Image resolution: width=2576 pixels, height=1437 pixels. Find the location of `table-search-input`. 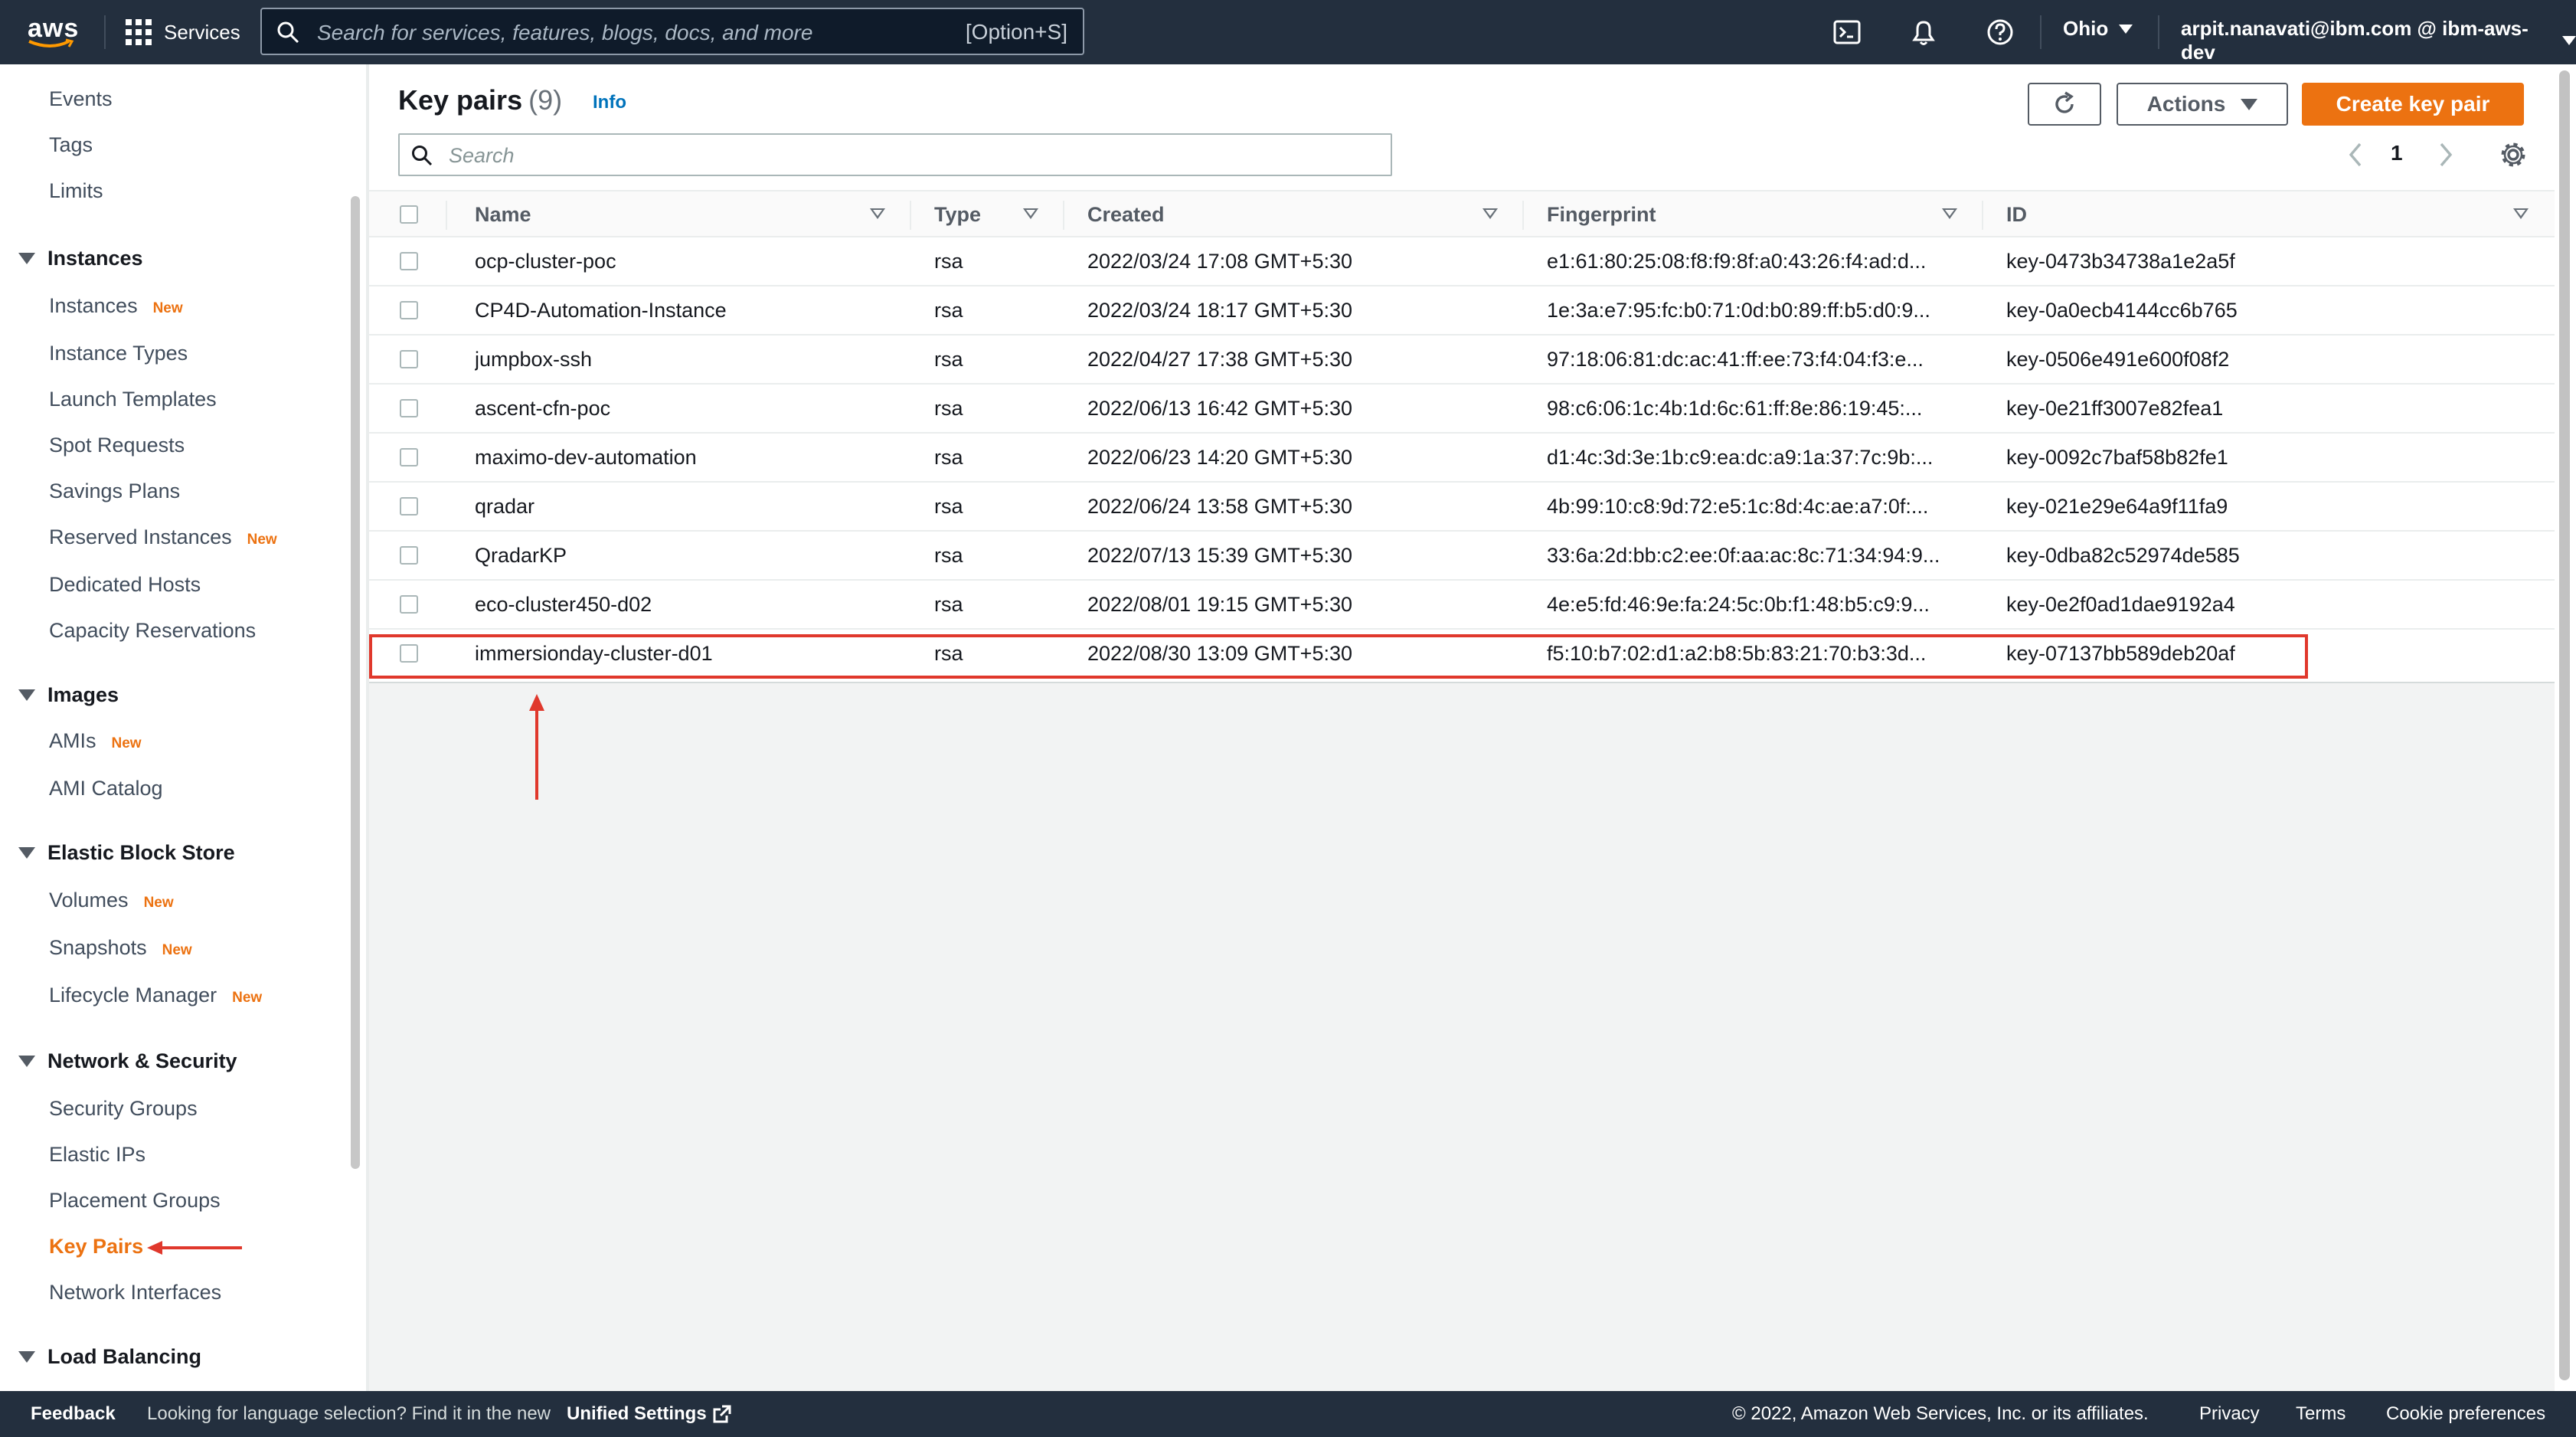

table-search-input is located at coordinates (908, 155).